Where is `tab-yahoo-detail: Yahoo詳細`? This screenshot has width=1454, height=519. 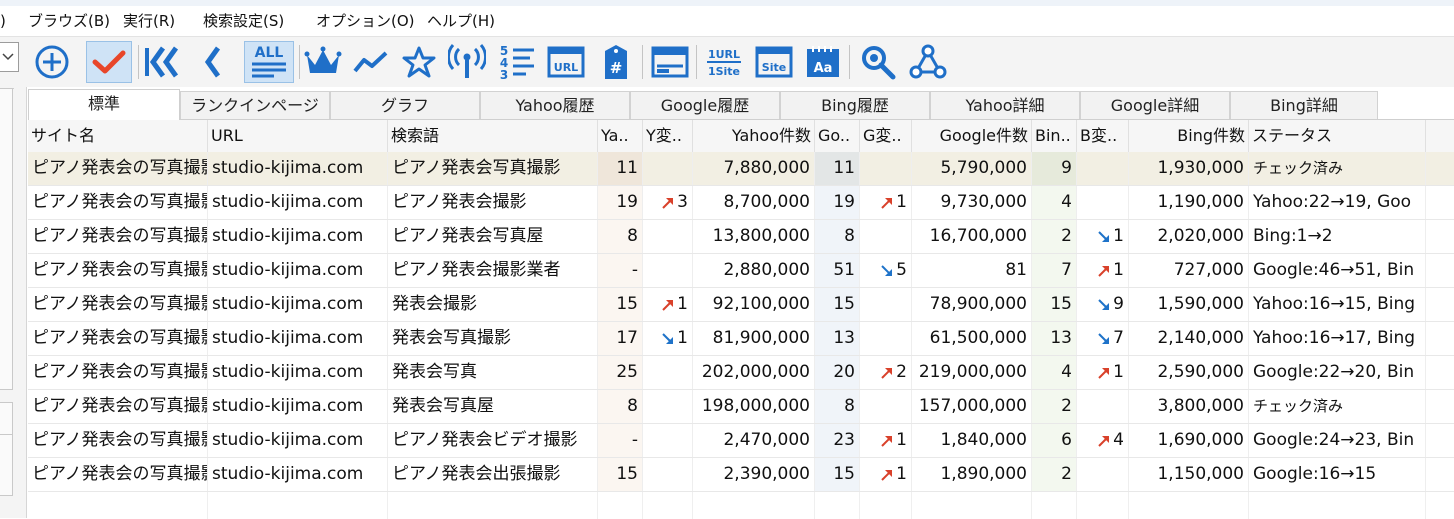 tab-yahoo-detail: Yahoo詳細 is located at coordinates (1005, 105).